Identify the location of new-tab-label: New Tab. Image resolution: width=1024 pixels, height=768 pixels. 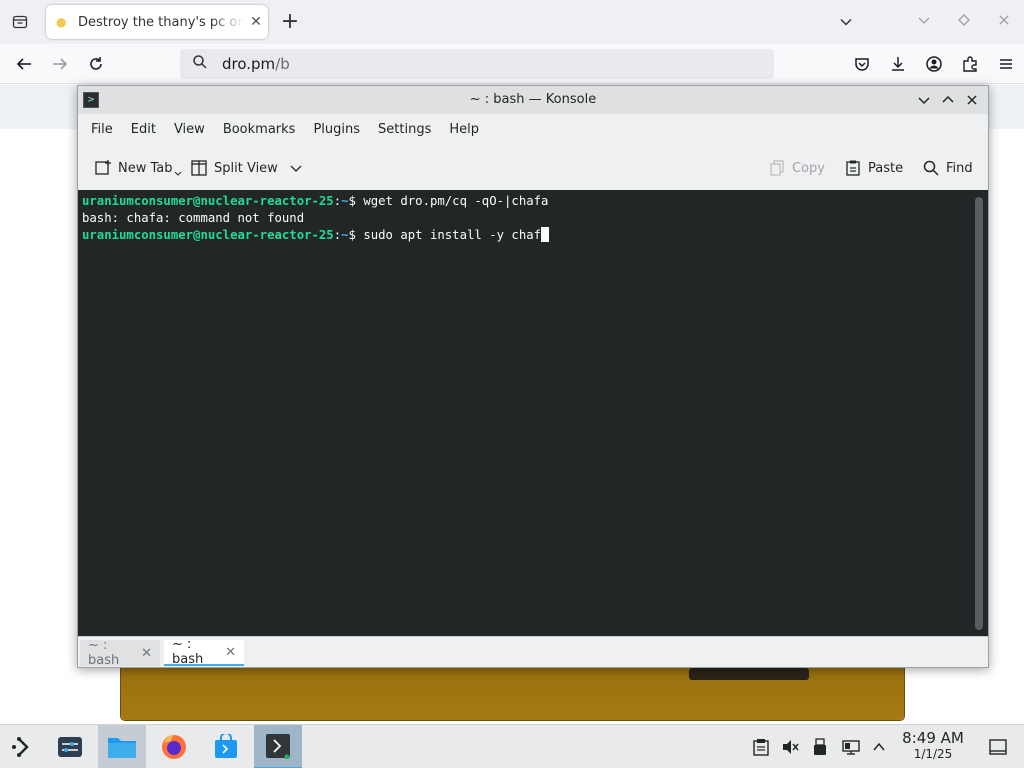
(145, 168).